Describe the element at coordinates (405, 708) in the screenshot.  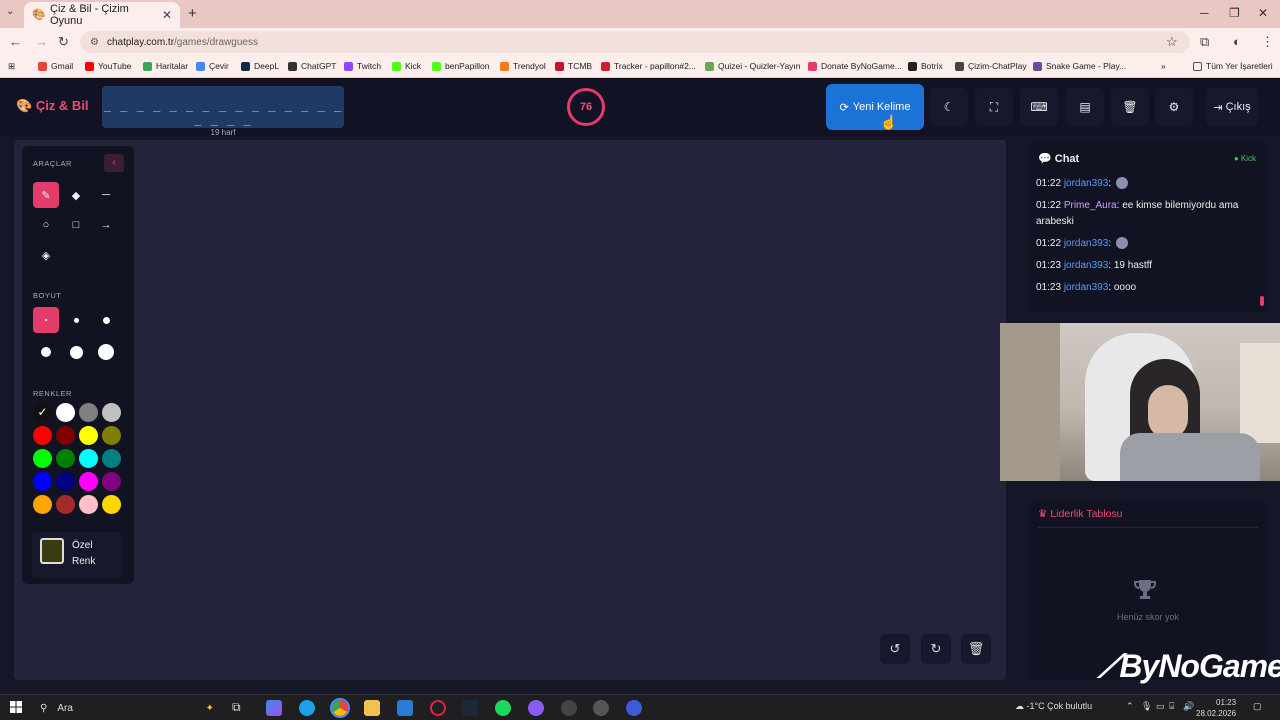
I see `store-icon` at that location.